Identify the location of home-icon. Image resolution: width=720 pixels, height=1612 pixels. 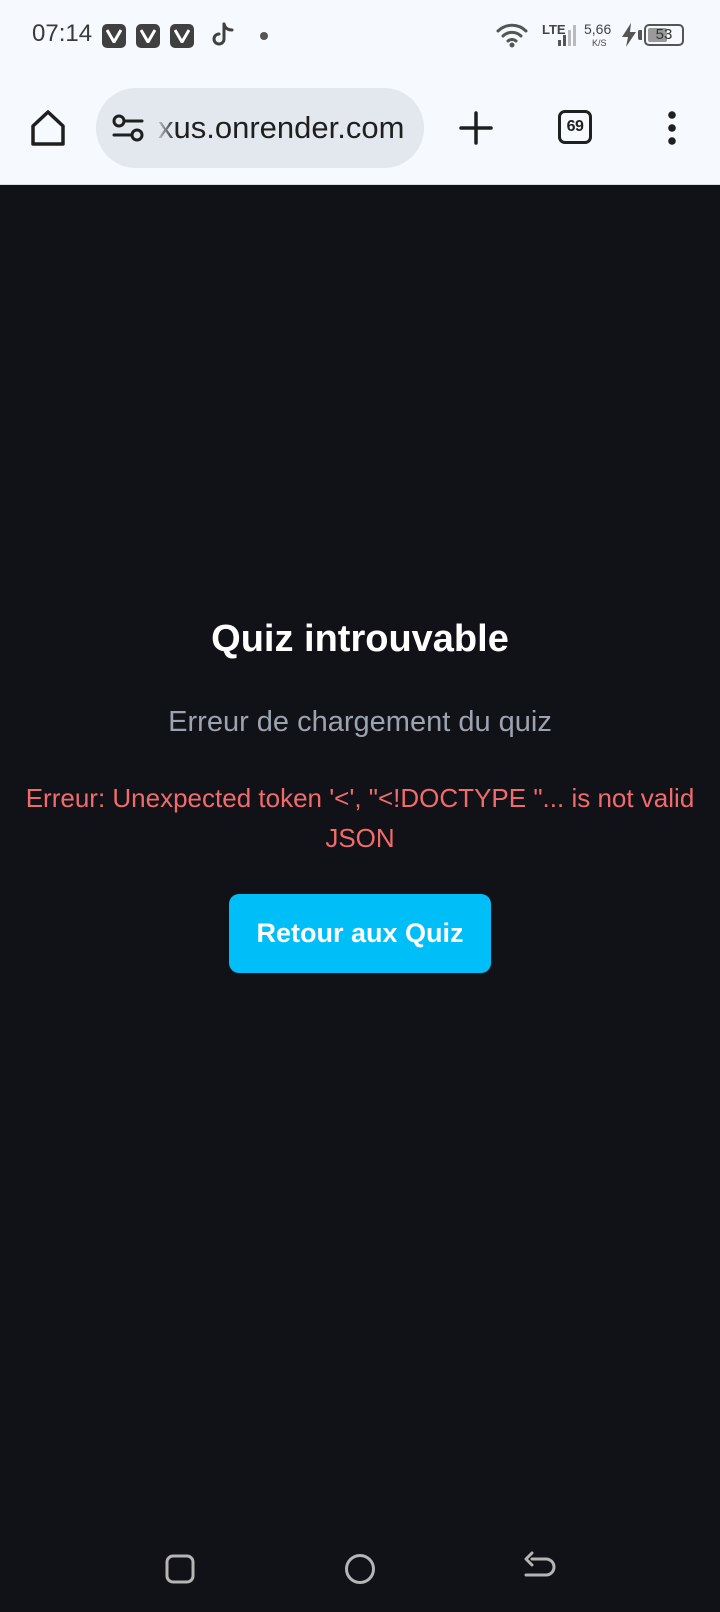
(48, 128).